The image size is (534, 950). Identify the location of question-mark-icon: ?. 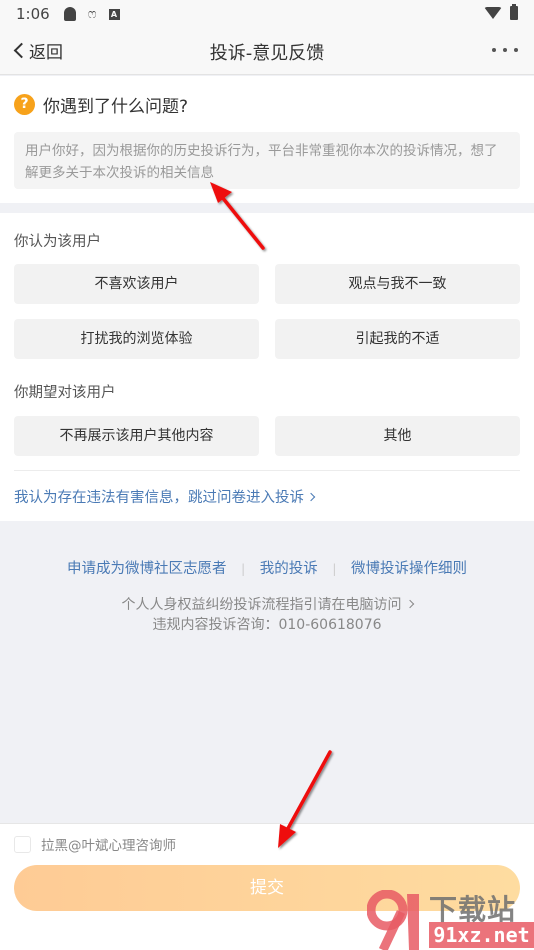
(24, 104).